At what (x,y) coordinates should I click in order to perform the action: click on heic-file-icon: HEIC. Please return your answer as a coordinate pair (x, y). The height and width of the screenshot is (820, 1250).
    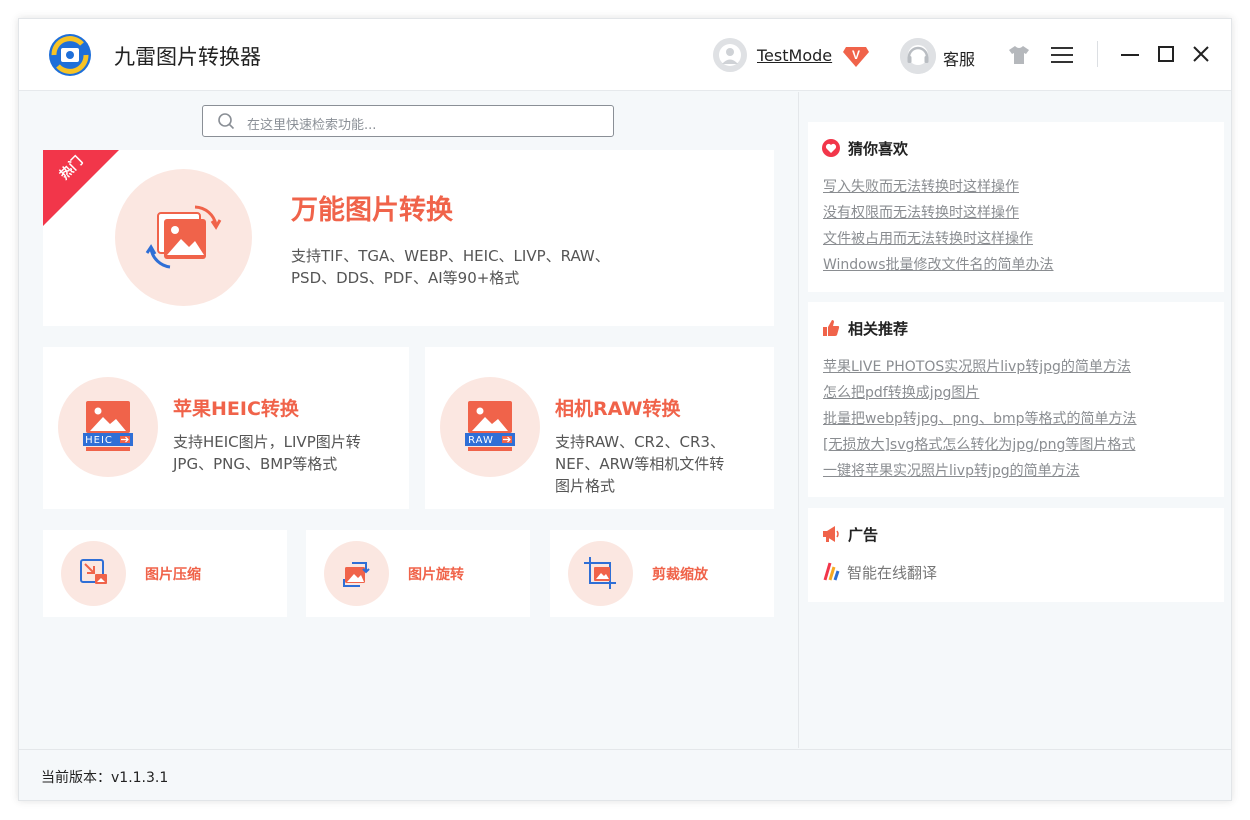
    Looking at the image, I should click on (108, 426).